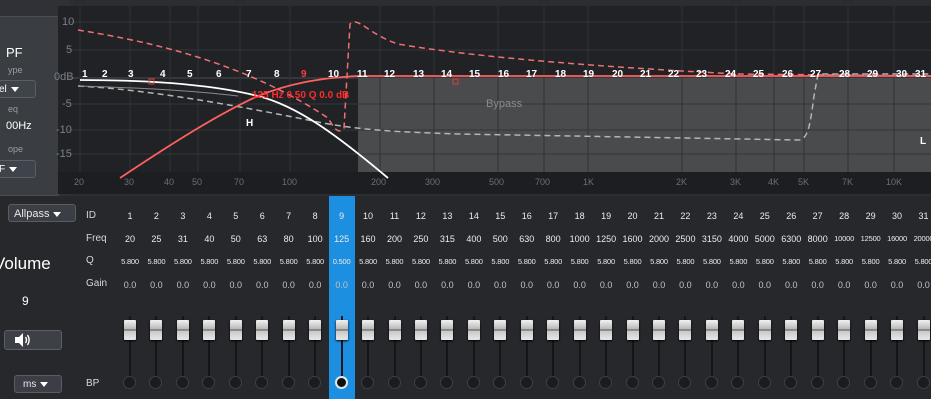  Describe the element at coordinates (685, 239) in the screenshot. I see `band-freq: 2500` at that location.